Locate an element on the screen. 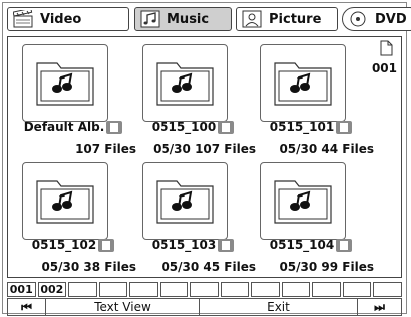 The width and height of the screenshot is (411, 317). skip-back-icon: ⏮ is located at coordinates (26, 306).